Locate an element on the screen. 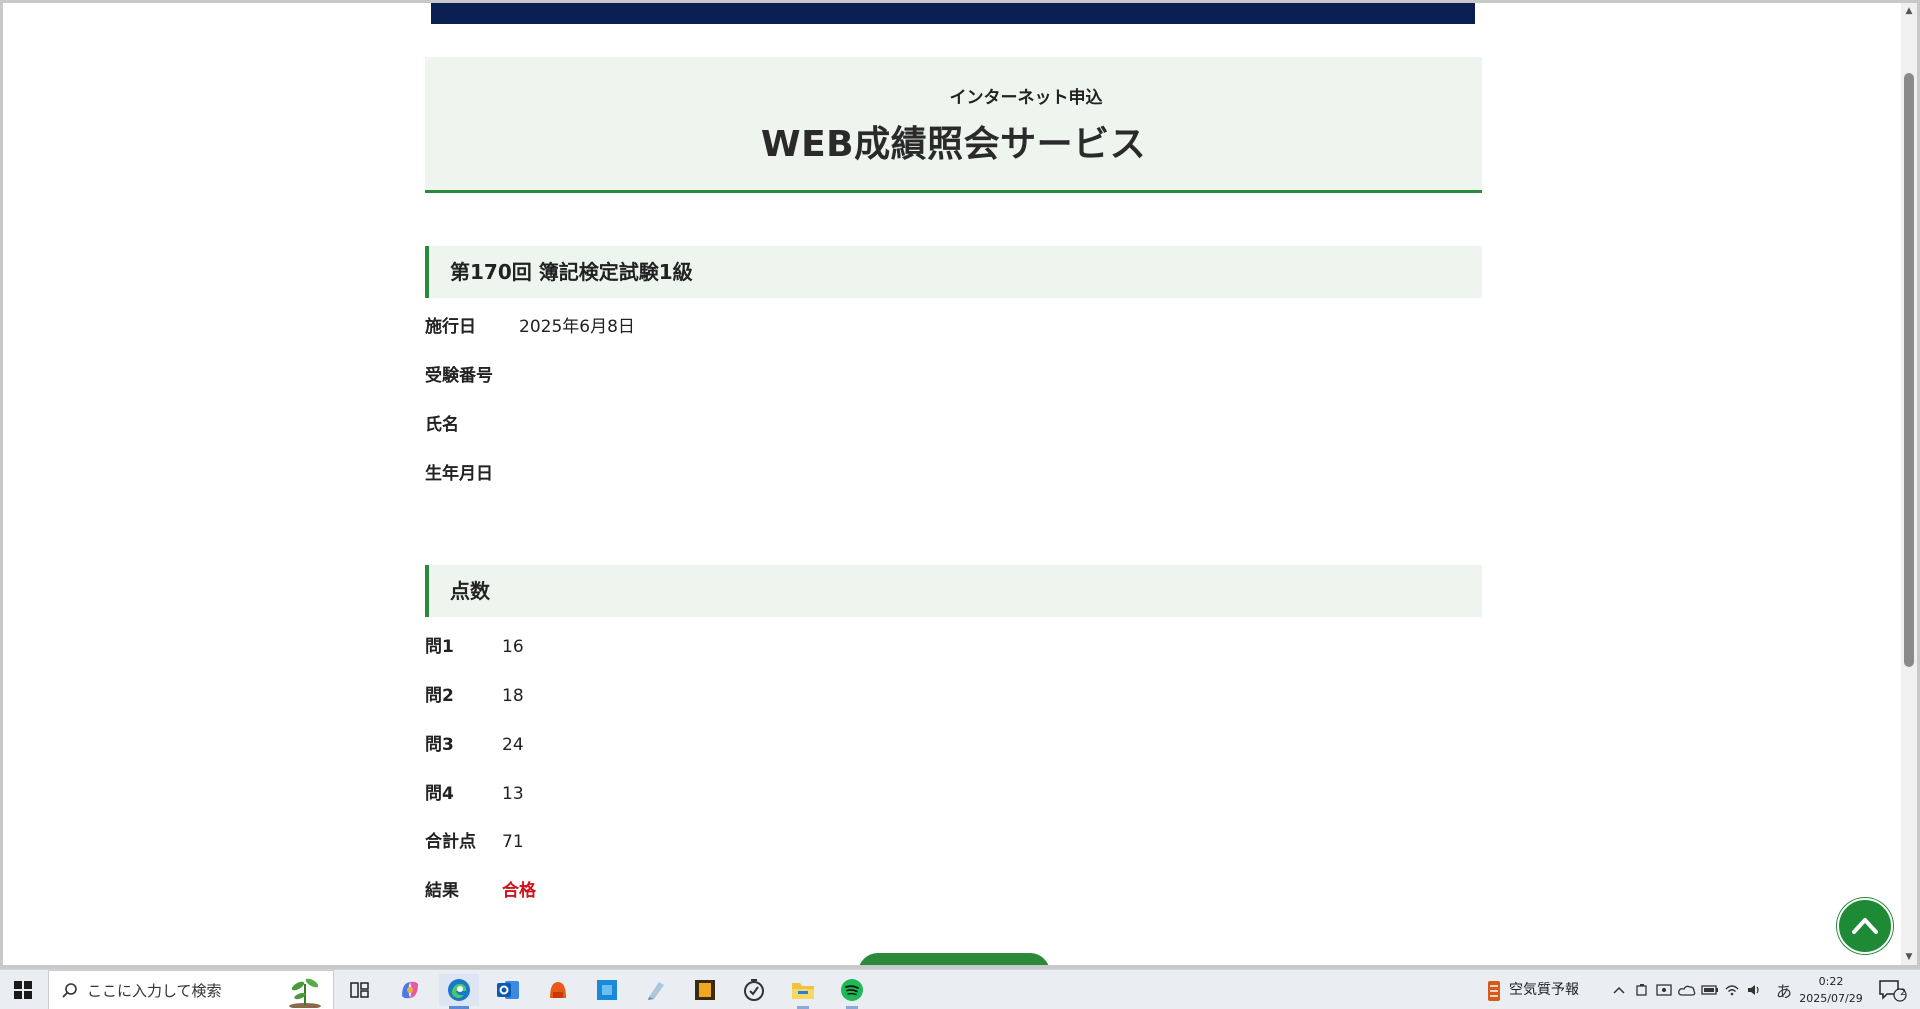  task-view-icon is located at coordinates (359, 990).